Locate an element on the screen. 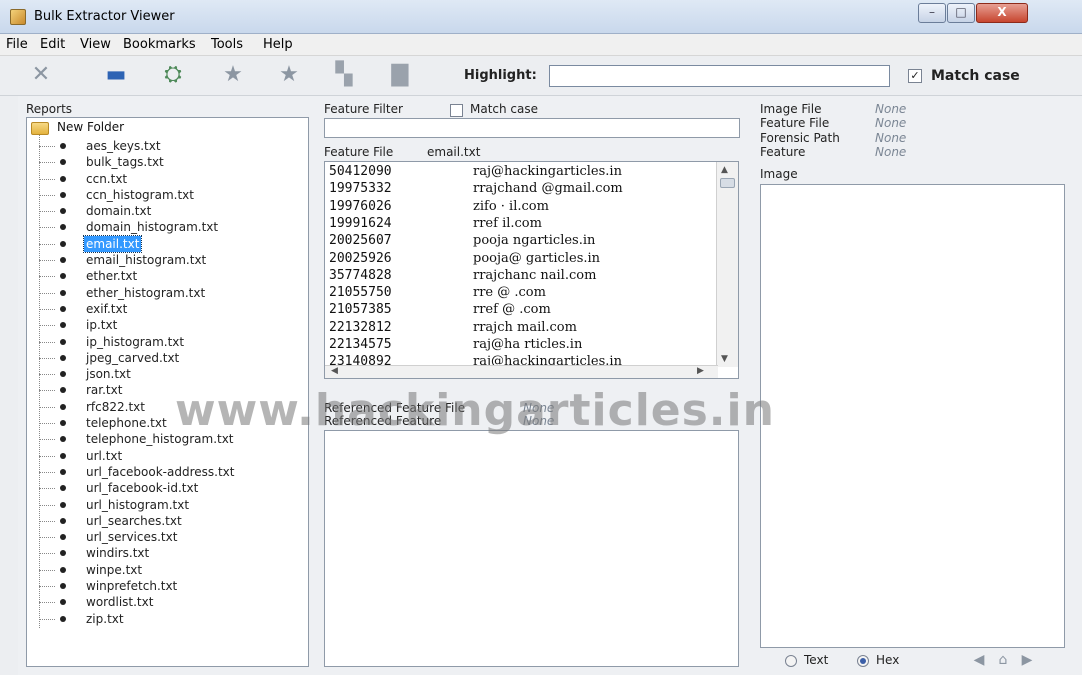 The height and width of the screenshot is (675, 1082). image-file-row: Image File None is located at coordinates (833, 109).